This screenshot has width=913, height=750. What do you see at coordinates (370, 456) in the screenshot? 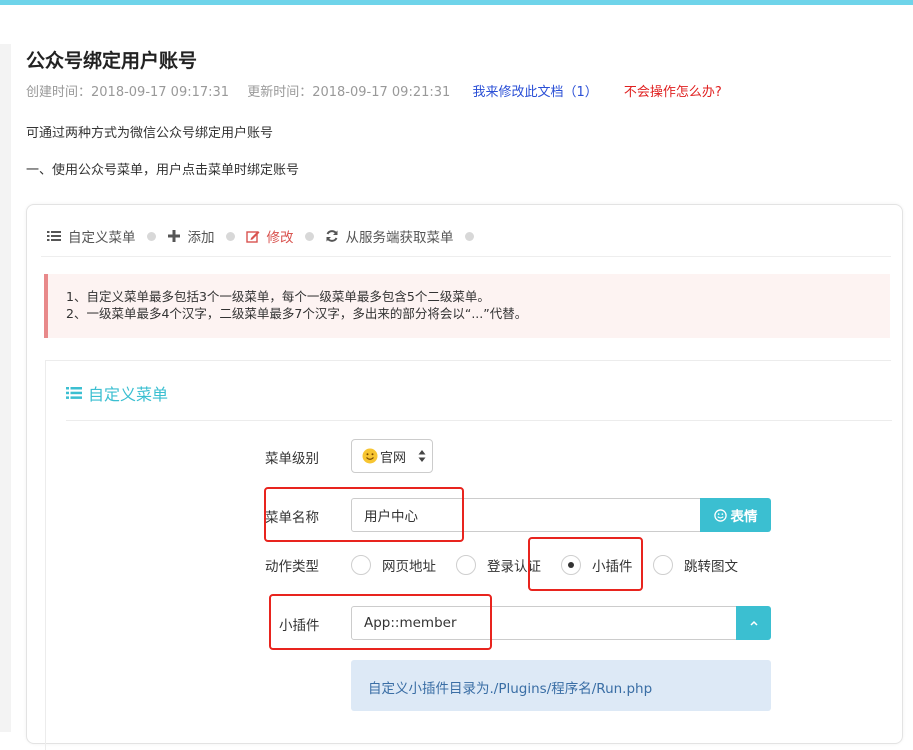
I see `smile-emoji-icon` at bounding box center [370, 456].